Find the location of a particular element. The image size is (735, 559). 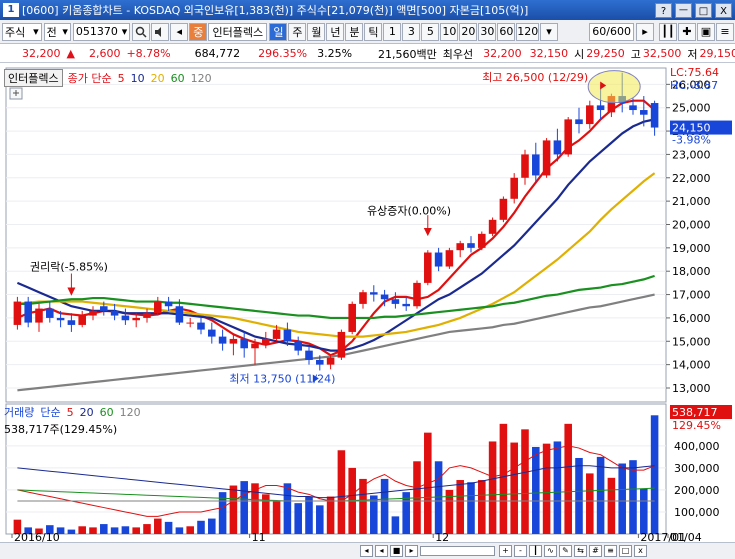

maximize-button: □ is located at coordinates (703, 10).